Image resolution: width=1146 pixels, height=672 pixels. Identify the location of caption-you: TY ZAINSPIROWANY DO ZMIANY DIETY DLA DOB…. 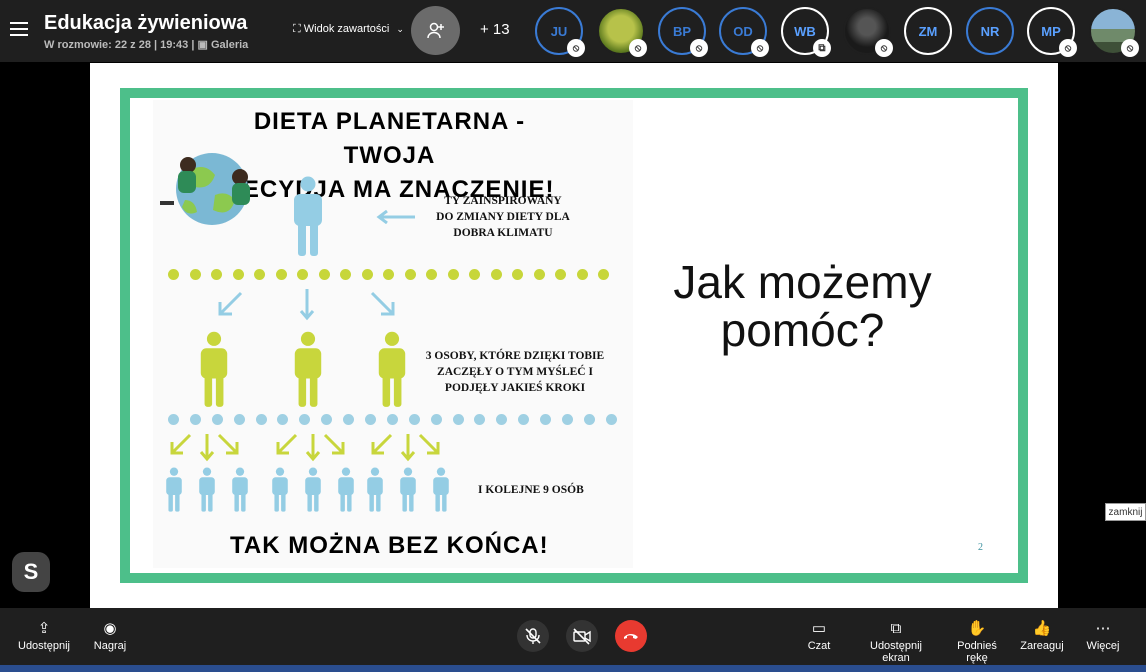
(503, 217).